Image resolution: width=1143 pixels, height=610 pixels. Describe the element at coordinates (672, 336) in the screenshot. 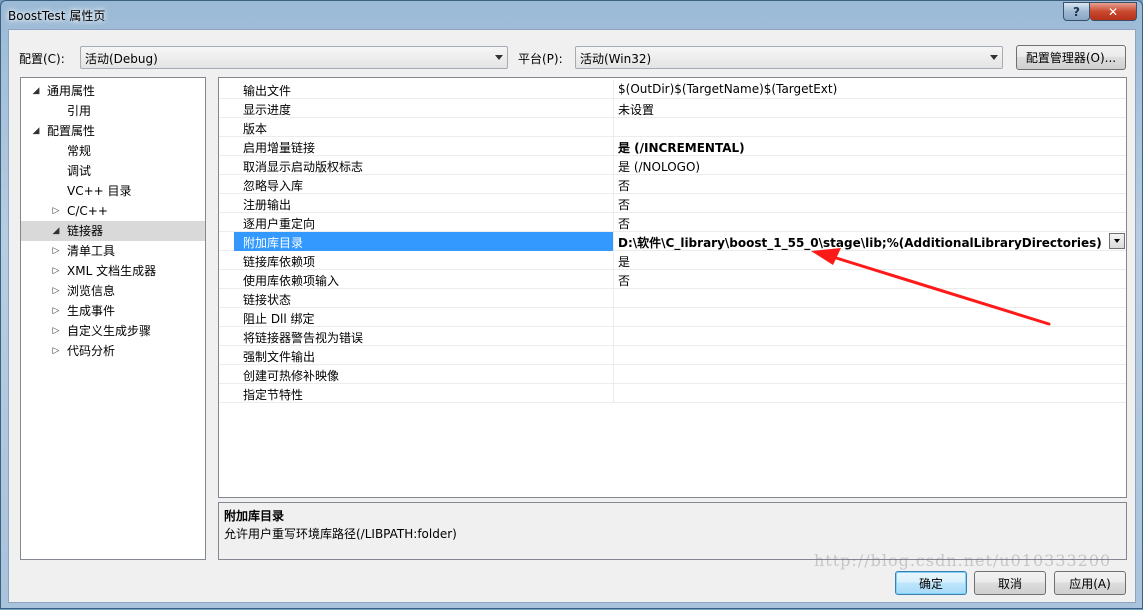

I see `property-row: 将链接器警告视为错误` at that location.